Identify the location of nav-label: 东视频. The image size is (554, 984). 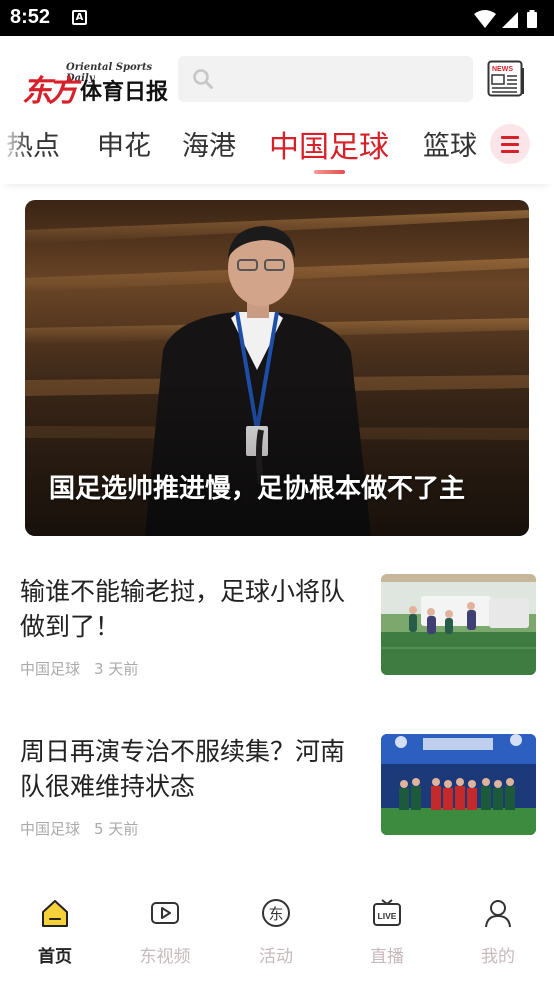
(165, 957).